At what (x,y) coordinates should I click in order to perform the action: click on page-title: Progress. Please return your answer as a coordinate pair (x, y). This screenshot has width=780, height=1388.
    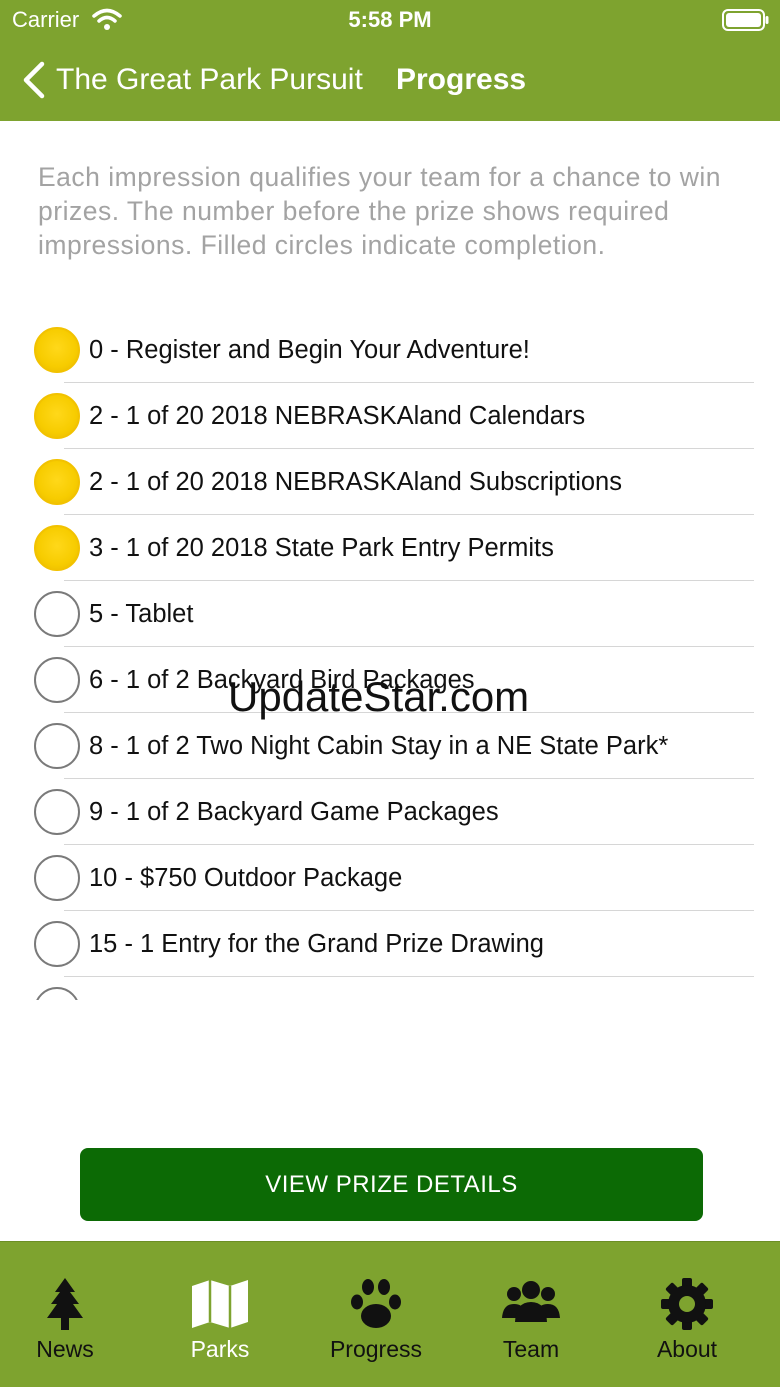
    Looking at the image, I should click on (461, 79).